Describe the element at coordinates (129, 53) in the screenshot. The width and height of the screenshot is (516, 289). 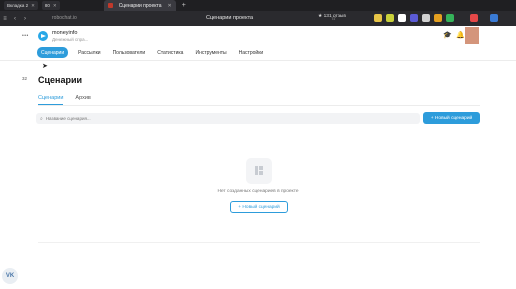
I see `nav-item-users: Пользователи` at that location.